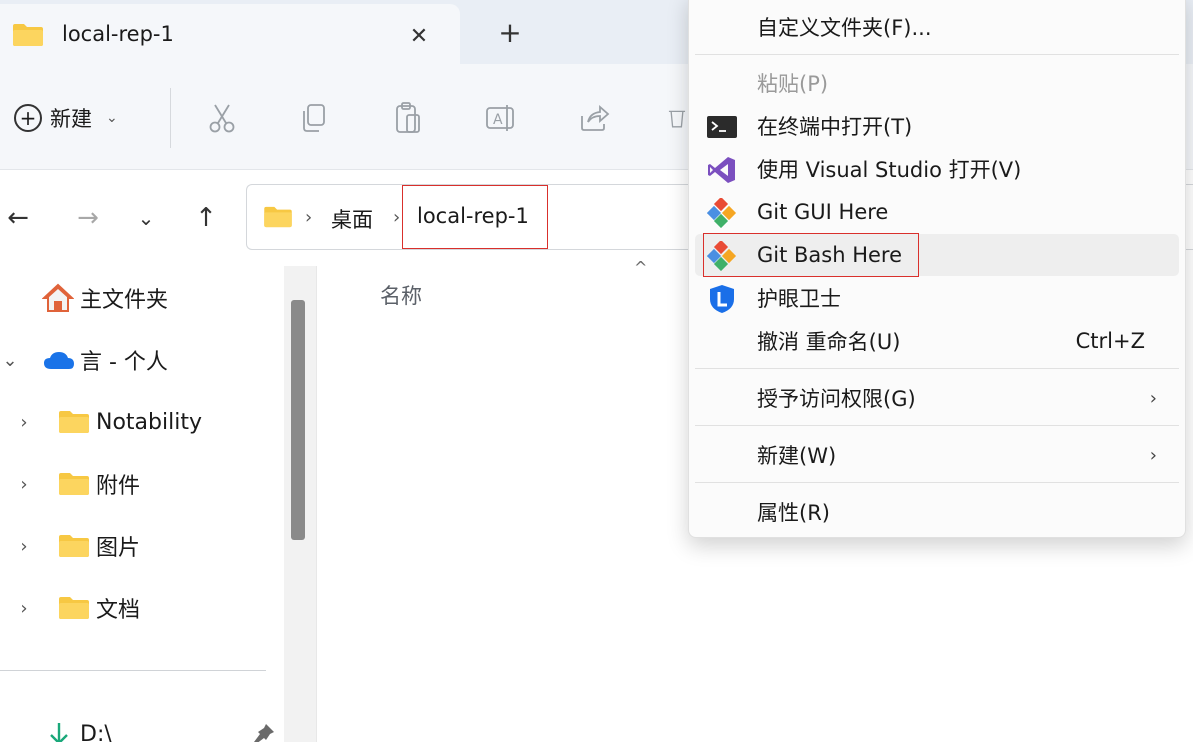 This screenshot has width=1193, height=742. I want to click on menu-item-shortcut: Ctrl+Z, so click(1110, 341).